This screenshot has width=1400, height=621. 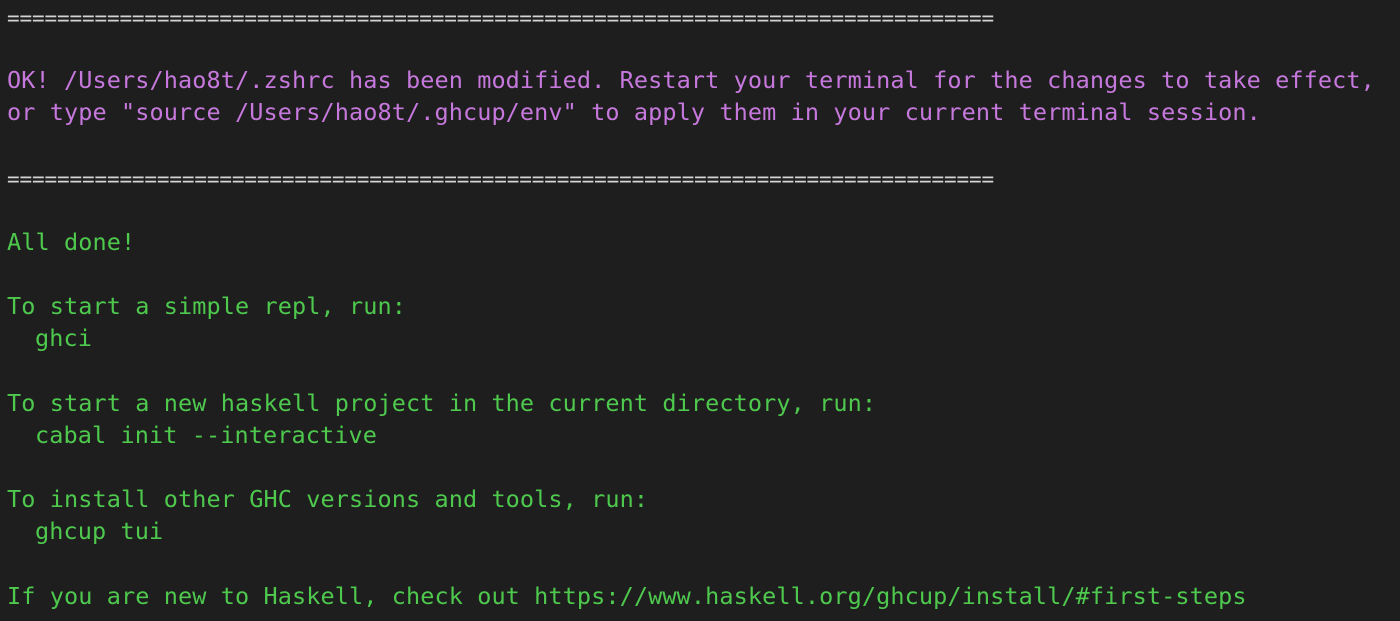 I want to click on project-command: cabal init --interactive, so click(x=206, y=435).